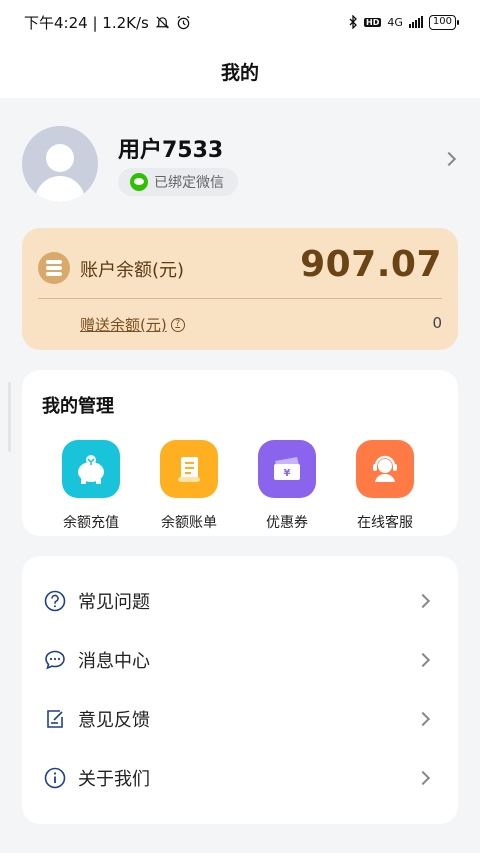 This screenshot has width=480, height=853. Describe the element at coordinates (114, 779) in the screenshot. I see `menu-label-about: 关于我们` at that location.